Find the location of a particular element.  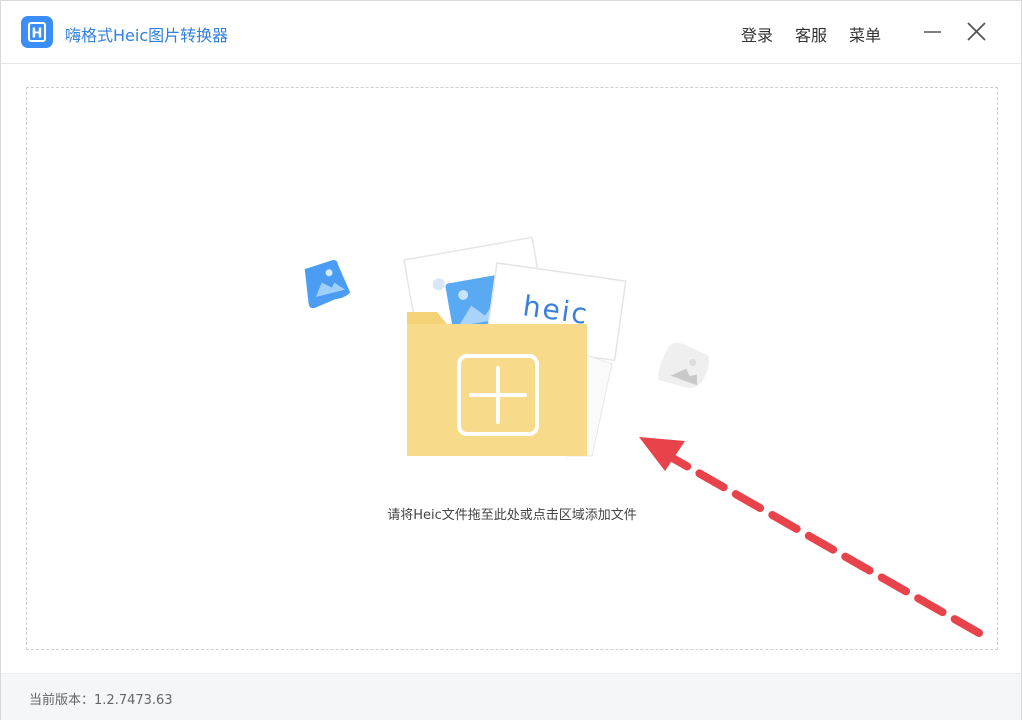

title-bar: H 嗨格式Heic图片转换器 登录 客服 菜单 is located at coordinates (511, 32).